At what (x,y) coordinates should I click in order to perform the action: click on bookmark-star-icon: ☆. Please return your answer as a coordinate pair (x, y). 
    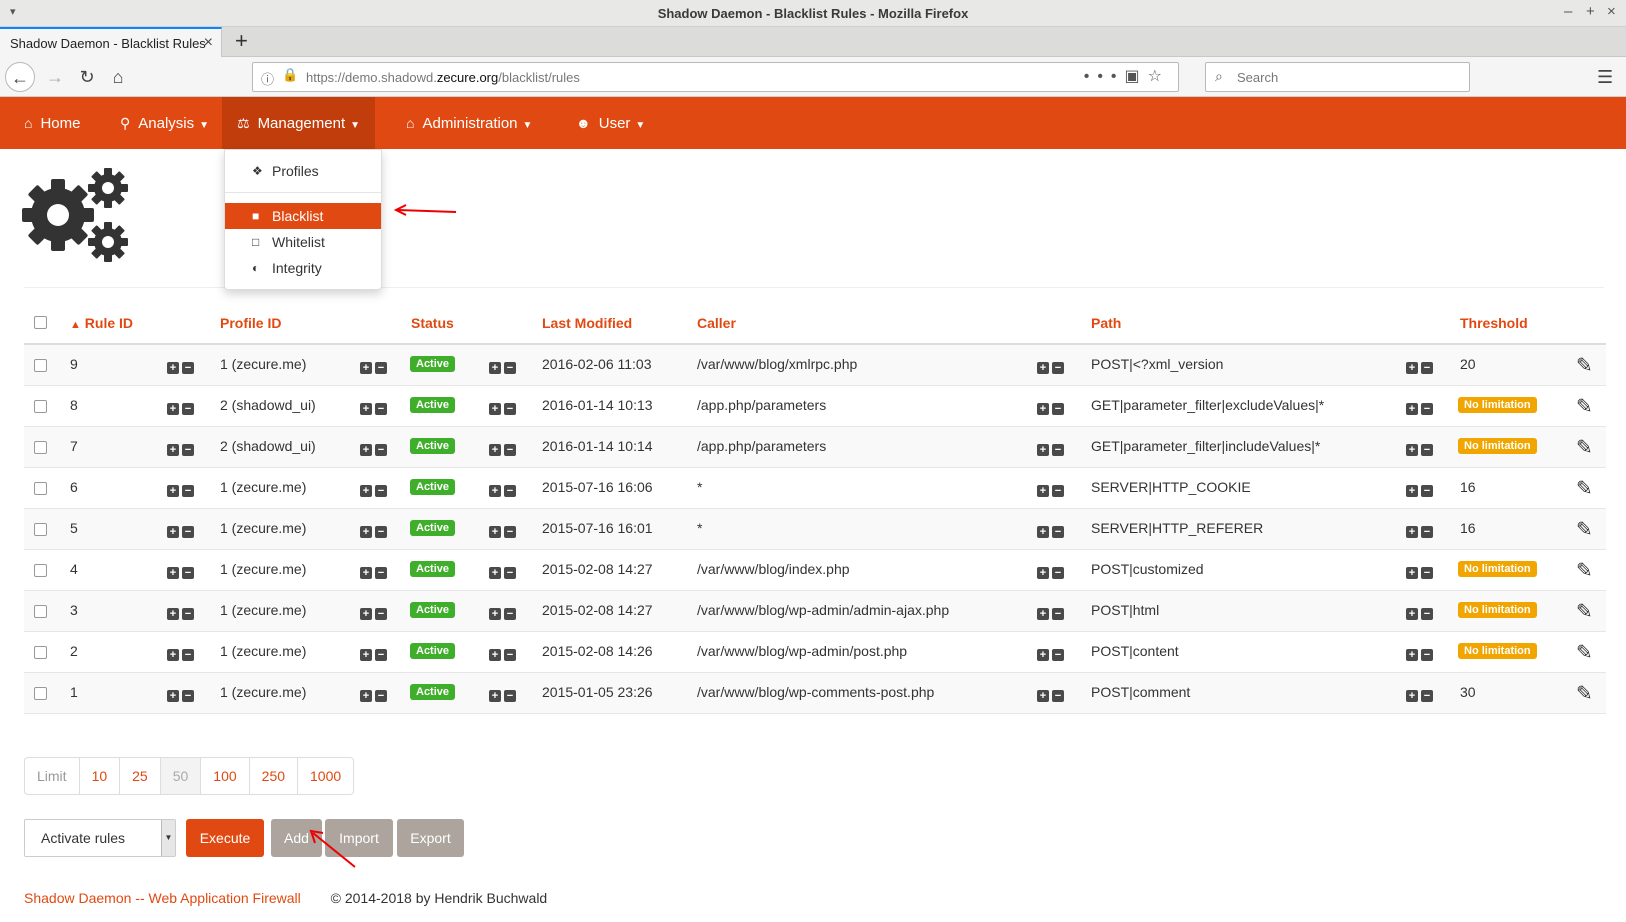
    Looking at the image, I should click on (1159, 76).